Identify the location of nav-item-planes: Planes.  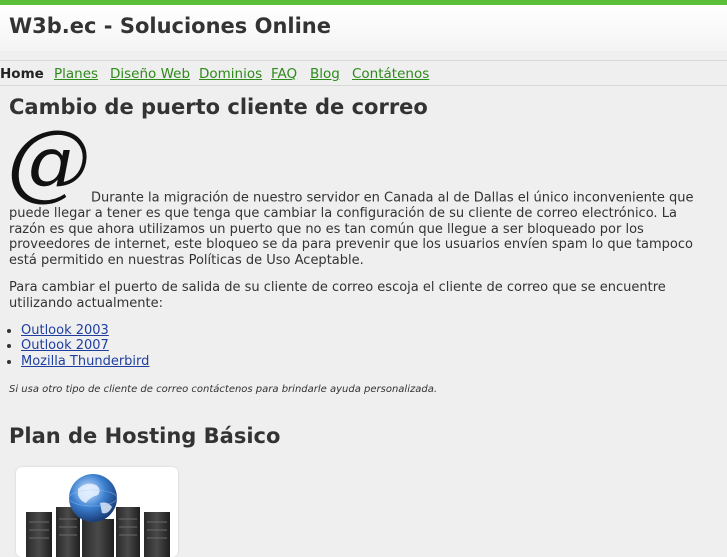
(76, 74).